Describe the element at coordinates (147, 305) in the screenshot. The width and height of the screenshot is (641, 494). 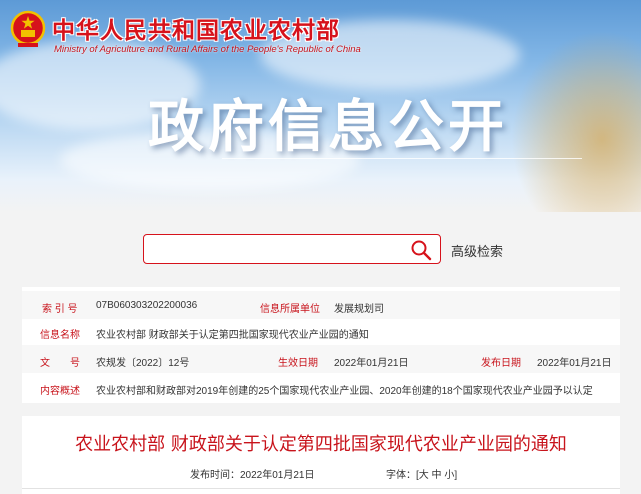
I see `index-value: 07B060303202200036` at that location.